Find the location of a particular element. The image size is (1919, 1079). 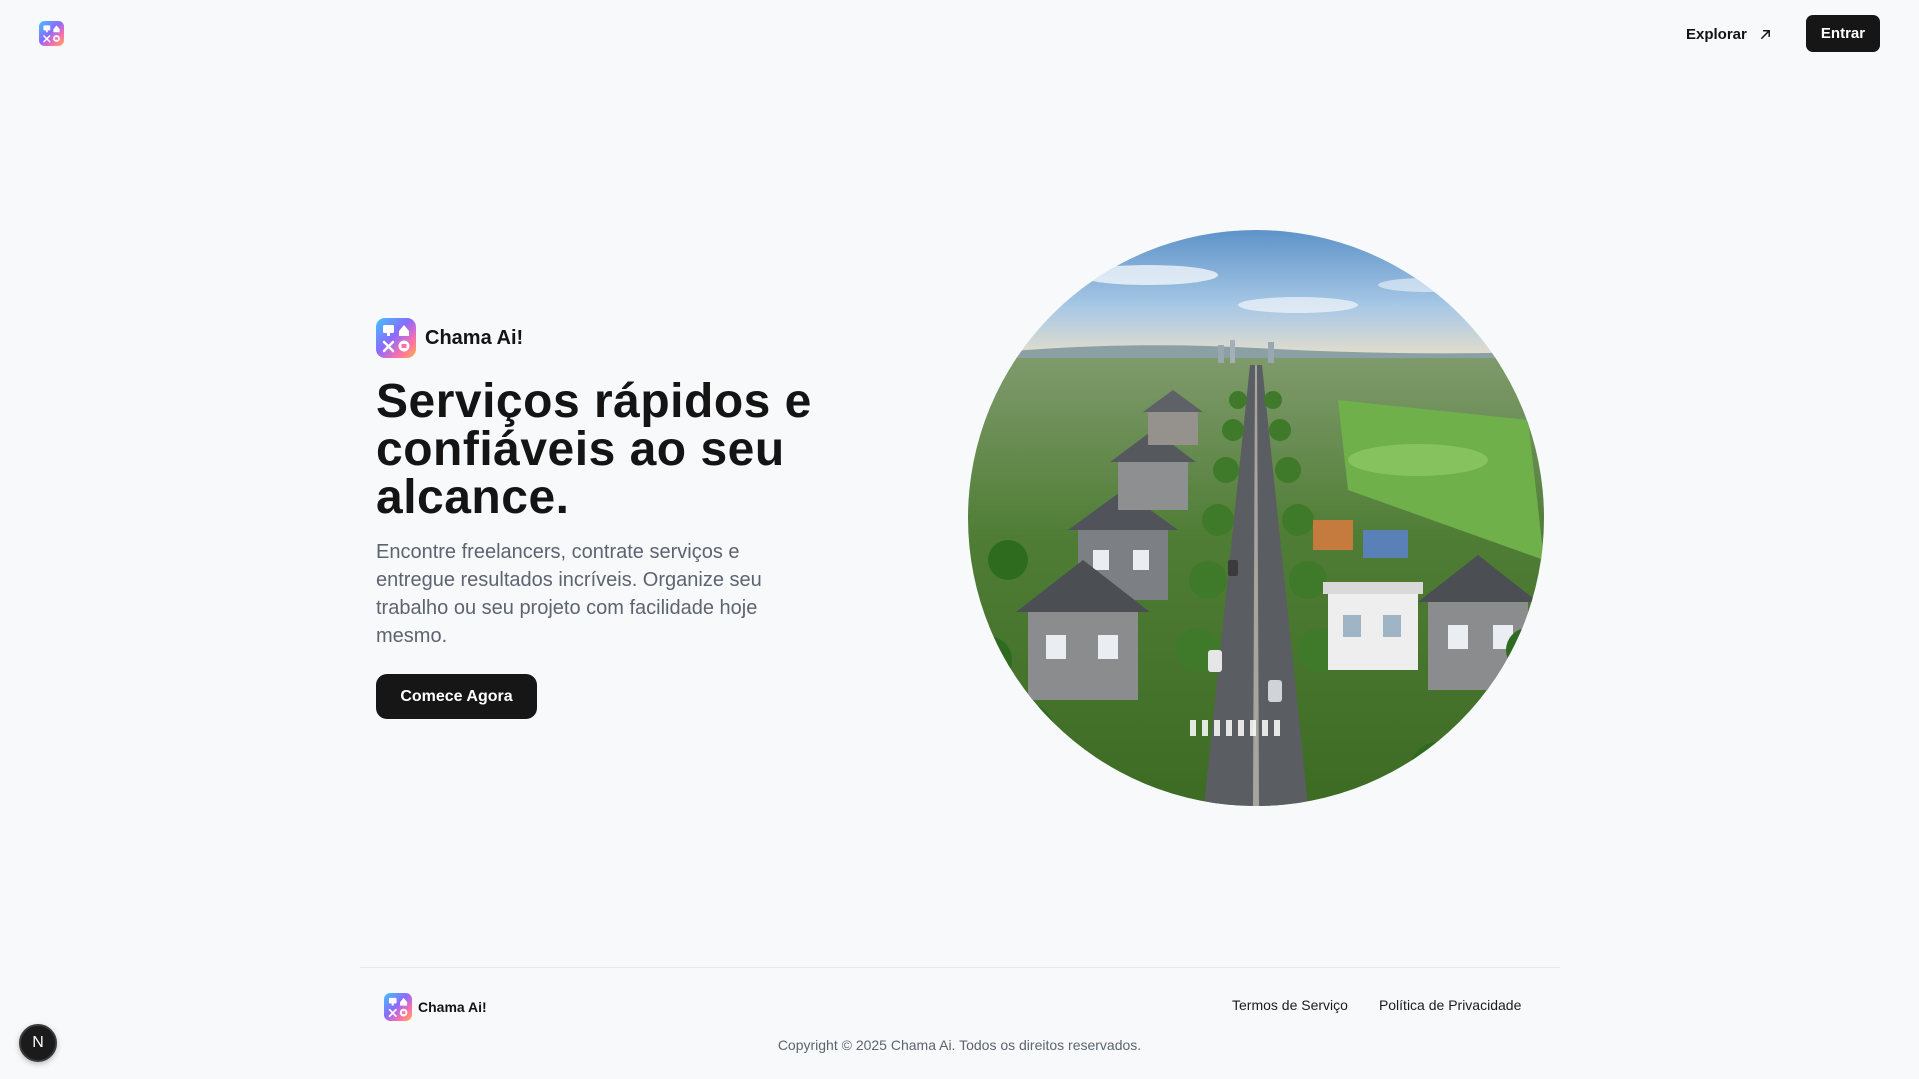

hero-brand: Chama Ai! is located at coordinates (449, 338).